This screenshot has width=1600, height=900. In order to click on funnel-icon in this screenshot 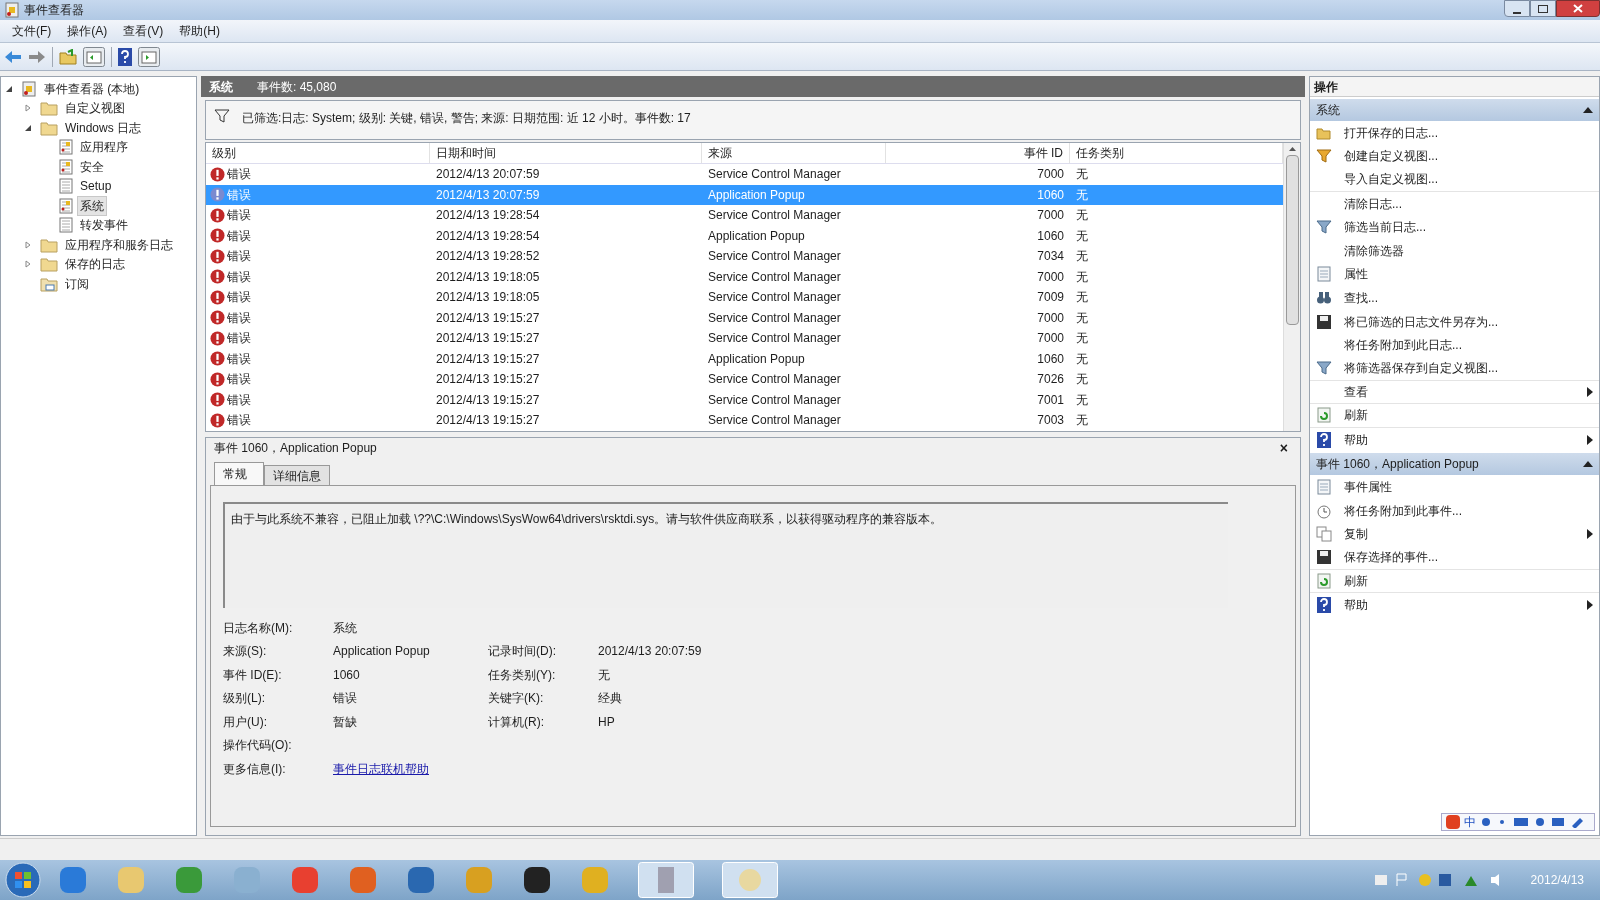, I will do `click(1324, 156)`.